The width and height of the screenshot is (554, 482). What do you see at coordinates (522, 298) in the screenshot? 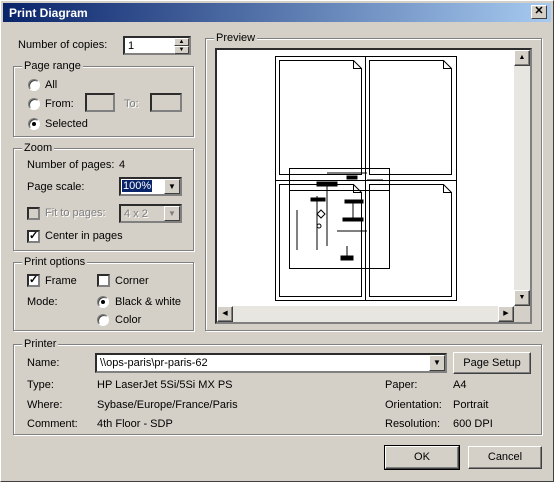
I see `scroll-down-icon: ▼` at bounding box center [522, 298].